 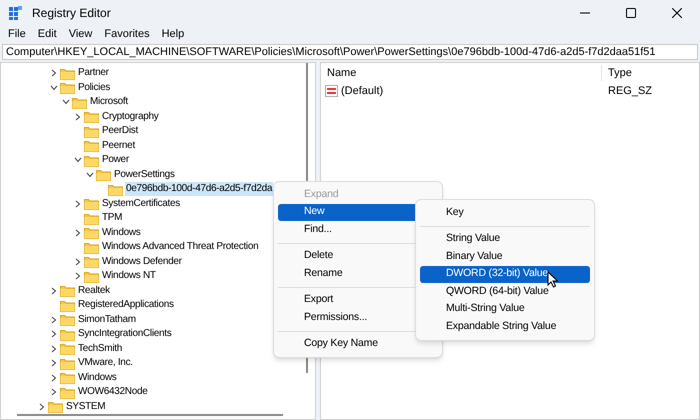 I want to click on value-type: REG_SZ, so click(x=629, y=91).